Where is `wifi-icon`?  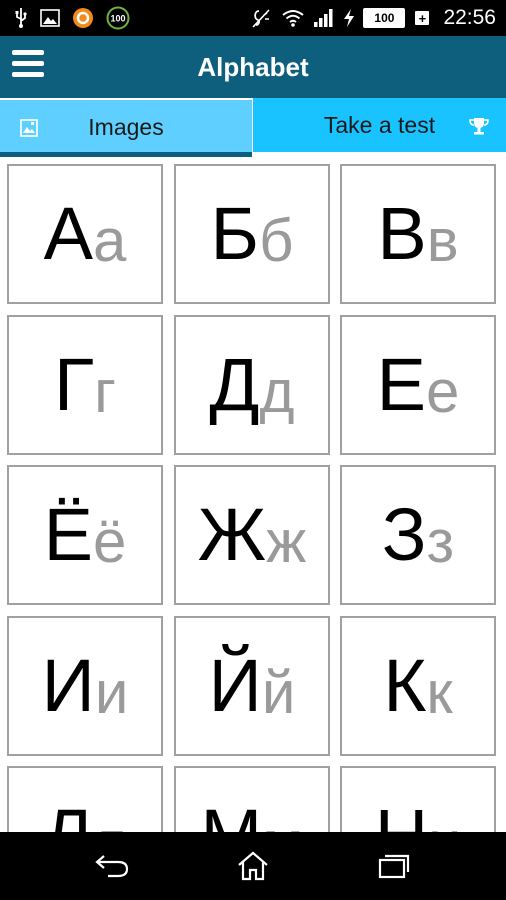 wifi-icon is located at coordinates (293, 18).